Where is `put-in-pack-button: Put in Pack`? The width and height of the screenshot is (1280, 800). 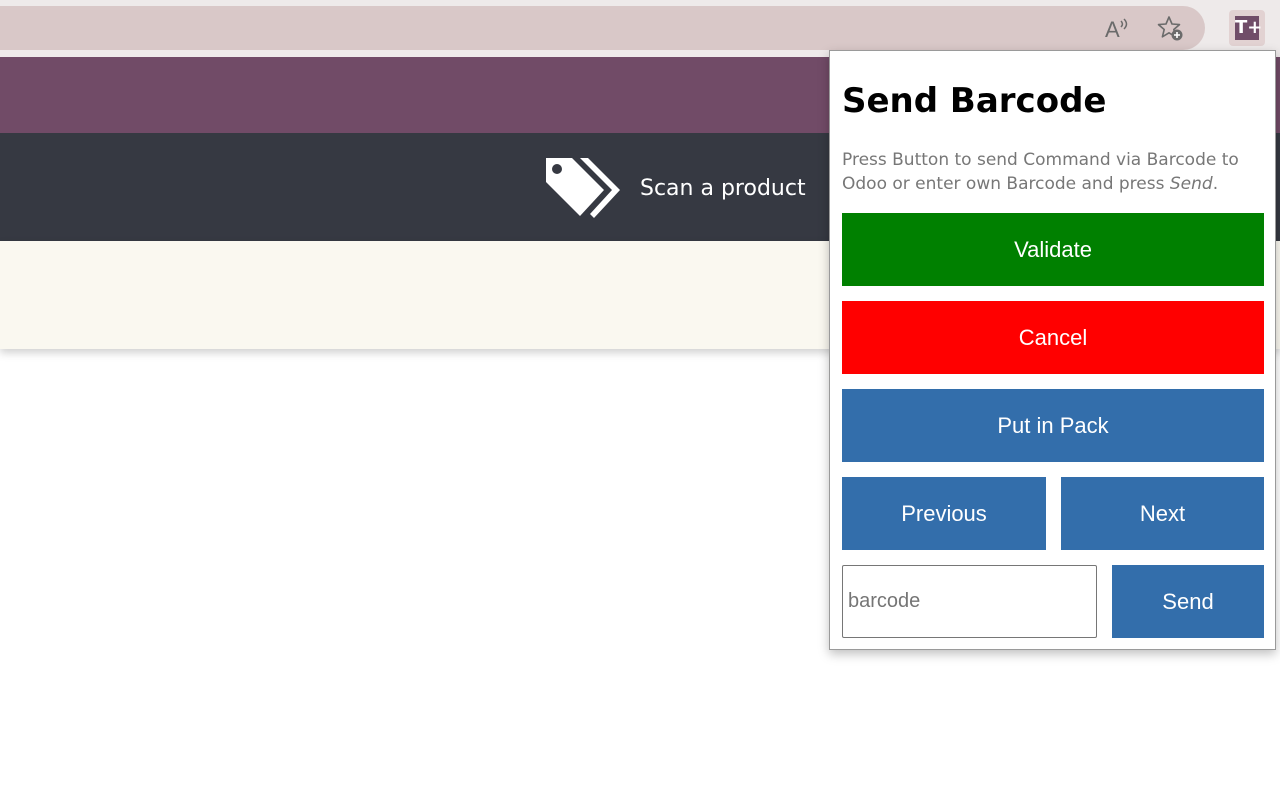 put-in-pack-button: Put in Pack is located at coordinates (1053, 425).